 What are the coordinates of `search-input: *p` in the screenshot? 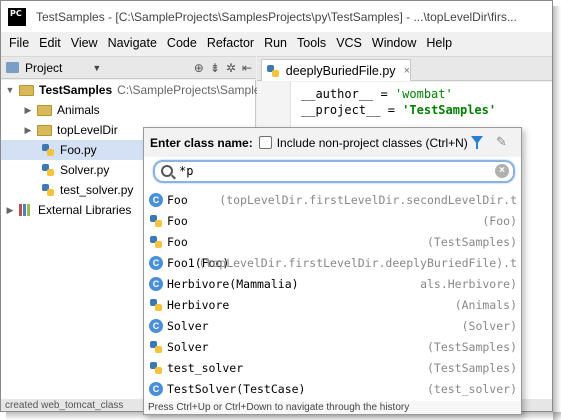 It's located at (186, 171).